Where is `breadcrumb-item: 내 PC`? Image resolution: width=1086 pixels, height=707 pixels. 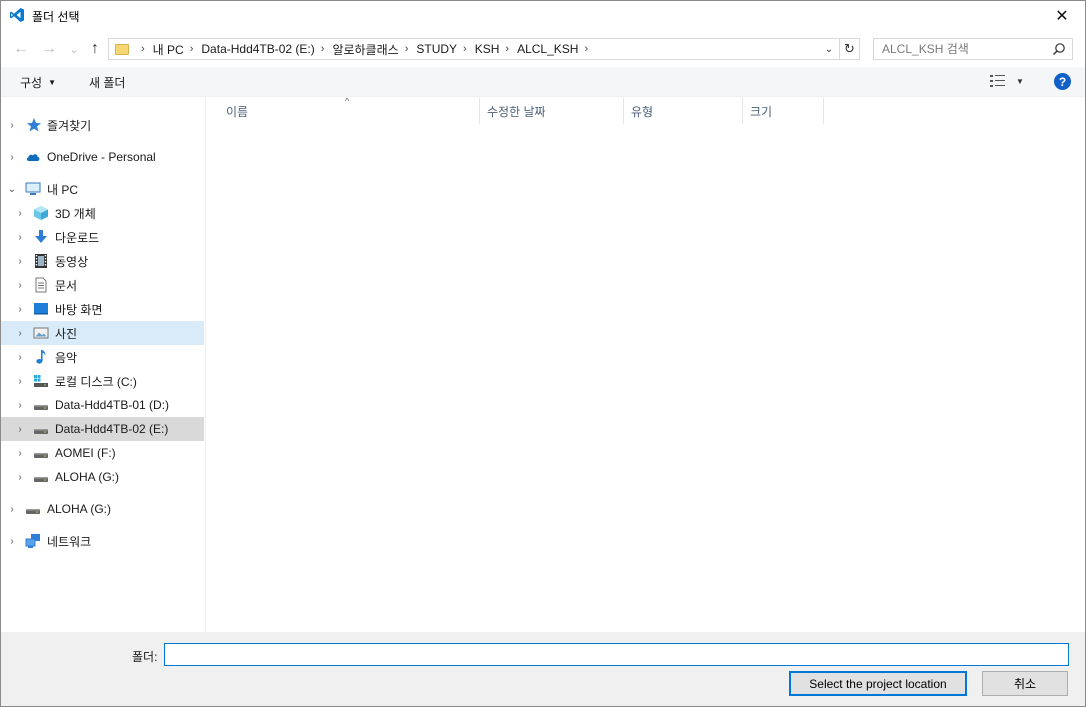
breadcrumb-item: 내 PC is located at coordinates (168, 49).